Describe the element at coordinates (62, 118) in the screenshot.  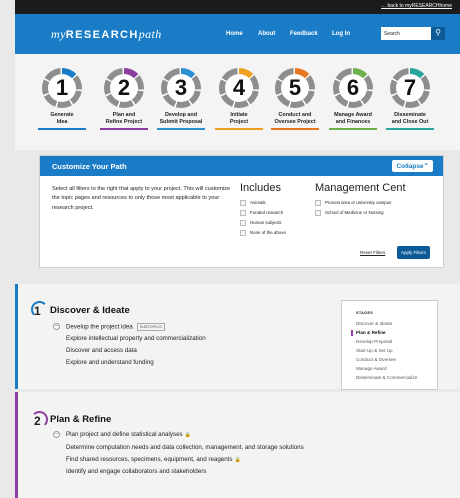
I see `stage-label: Generate Idea` at that location.